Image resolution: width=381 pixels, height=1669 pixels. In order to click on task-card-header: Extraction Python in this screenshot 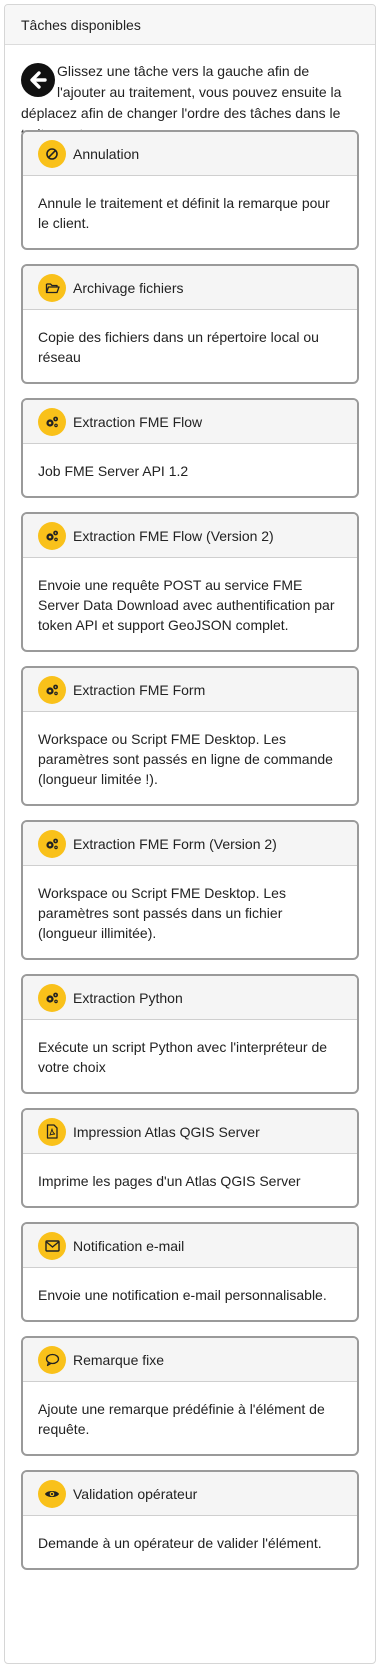, I will do `click(190, 998)`.